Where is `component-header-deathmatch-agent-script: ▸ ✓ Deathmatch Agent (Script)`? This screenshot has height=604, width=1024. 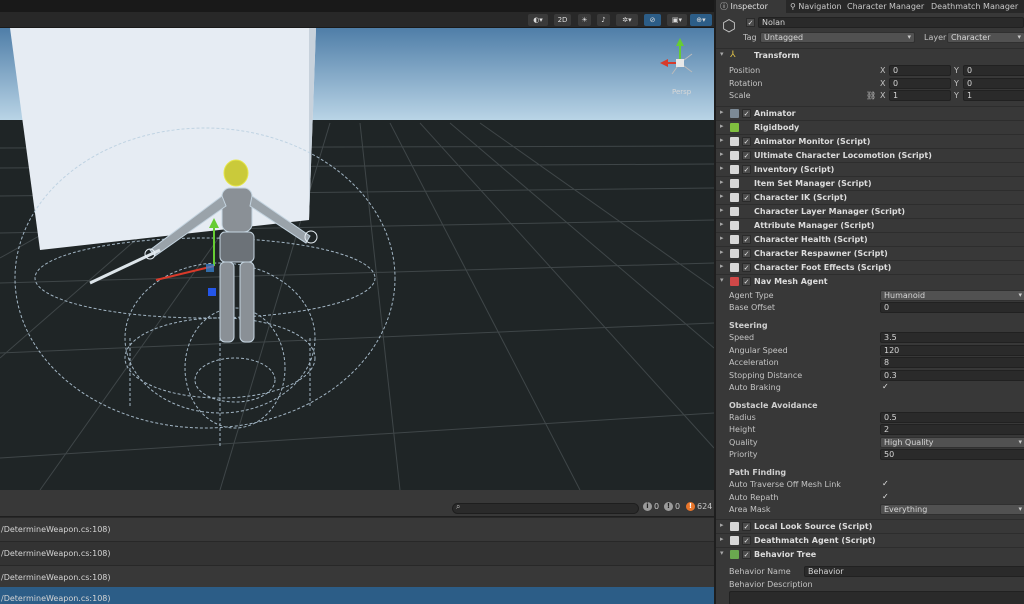
component-header-deathmatch-agent-script: ▸ ✓ Deathmatch Agent (Script) is located at coordinates (870, 540).